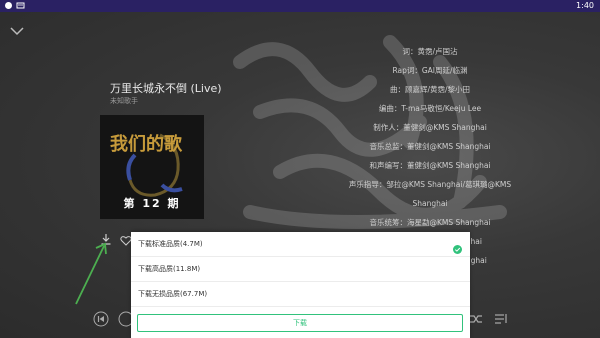 This screenshot has height=338, width=600. I want to click on lyric-line: Rap词：GAI周延/临渊, so click(430, 70).